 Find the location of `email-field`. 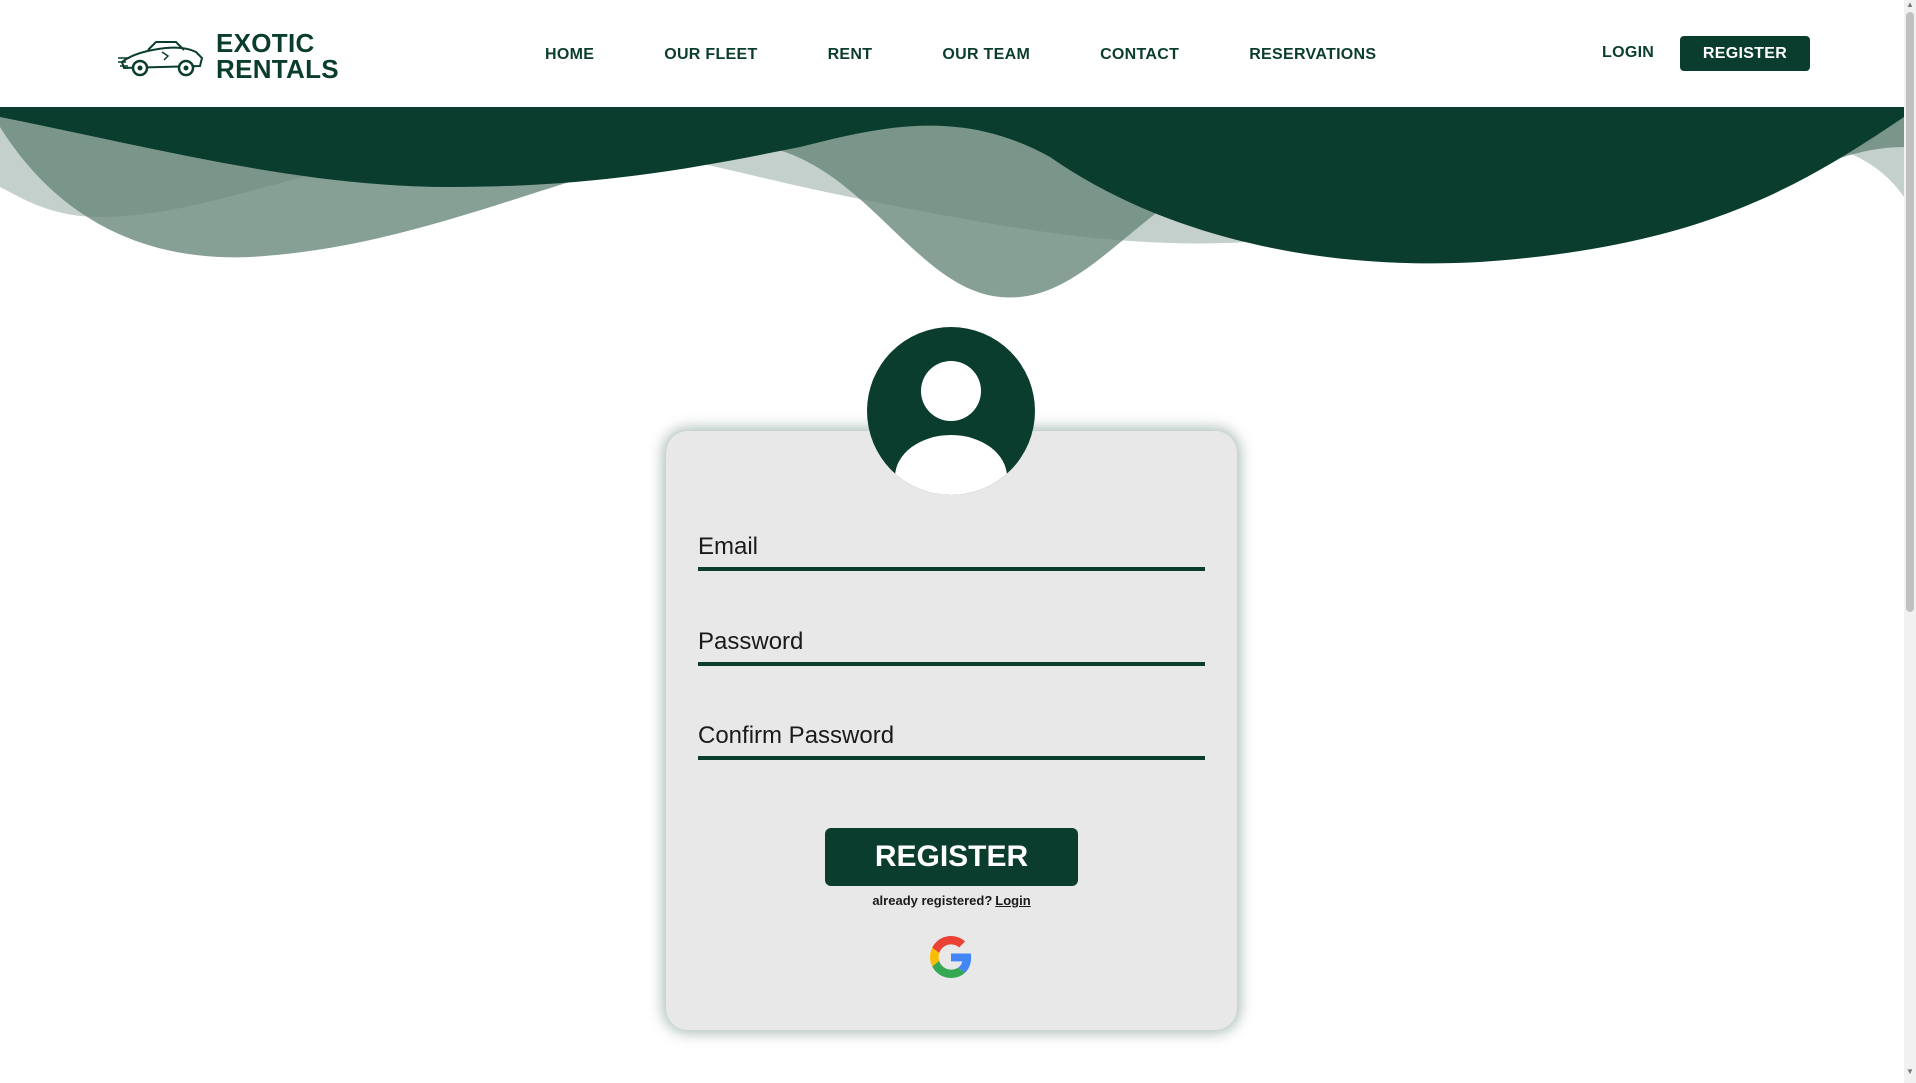

email-field is located at coordinates (951, 549).